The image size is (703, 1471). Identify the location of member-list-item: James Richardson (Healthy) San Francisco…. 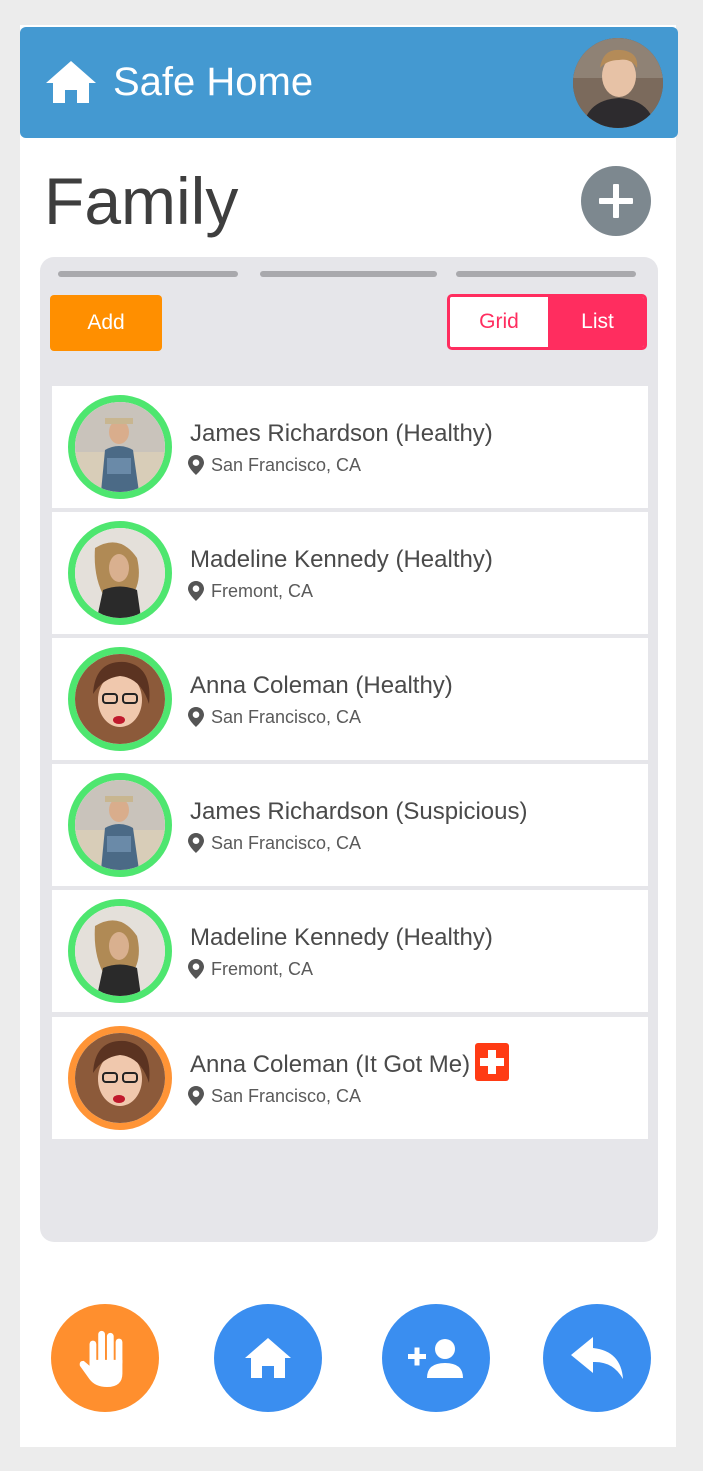
(350, 447).